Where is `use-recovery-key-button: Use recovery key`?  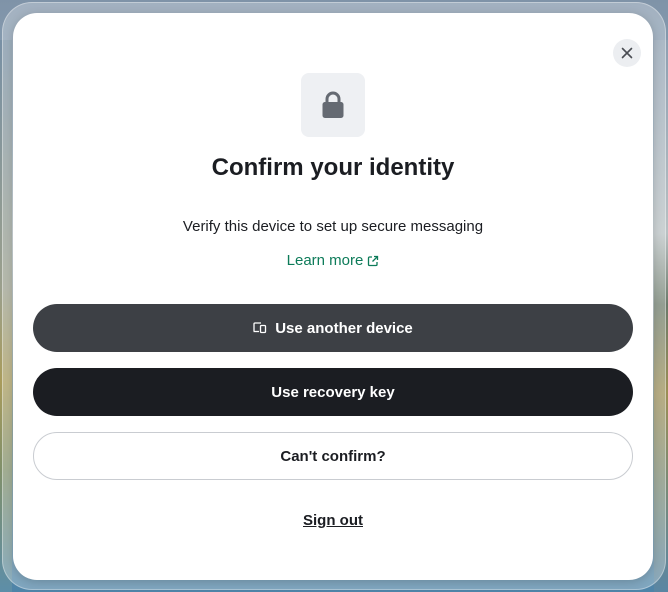
use-recovery-key-button: Use recovery key is located at coordinates (333, 392).